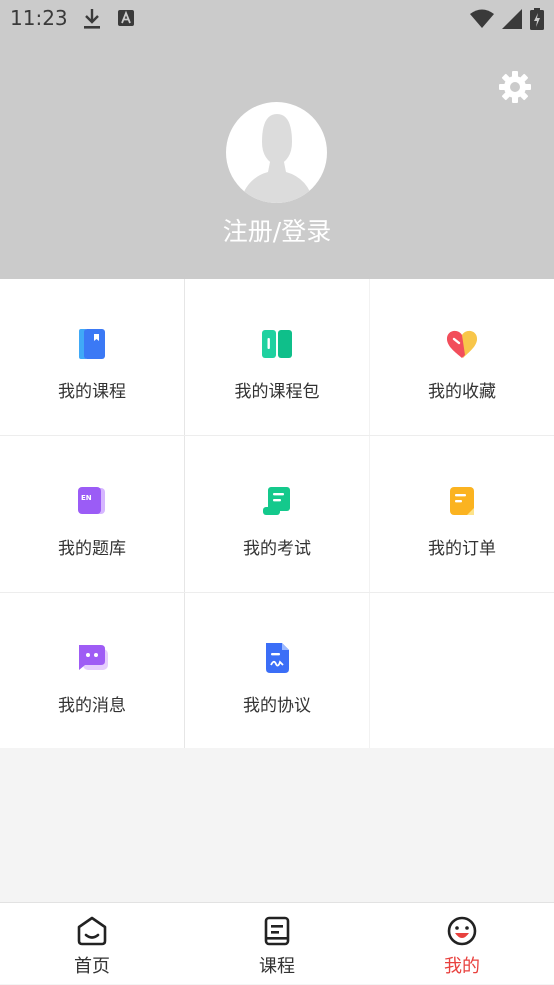 This screenshot has height=985, width=554. I want to click on svg-text: EN, so click(86, 498).